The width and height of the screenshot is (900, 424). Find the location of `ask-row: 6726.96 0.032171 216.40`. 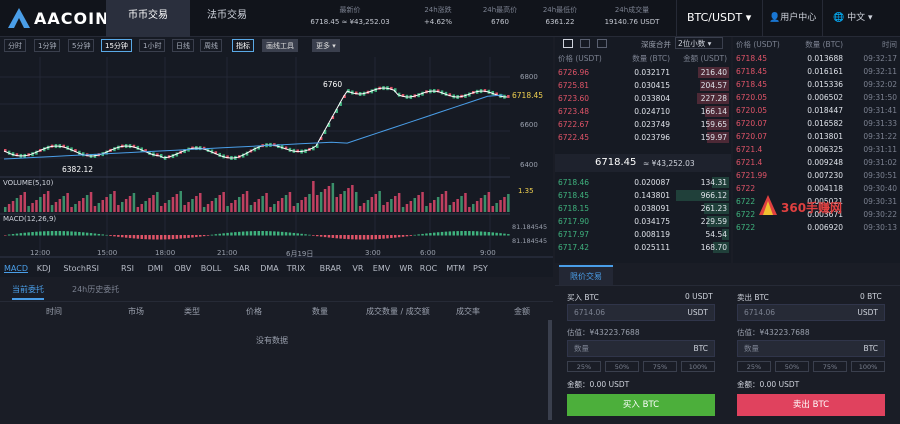

ask-row: 6726.96 0.032171 216.40 is located at coordinates (643, 72).